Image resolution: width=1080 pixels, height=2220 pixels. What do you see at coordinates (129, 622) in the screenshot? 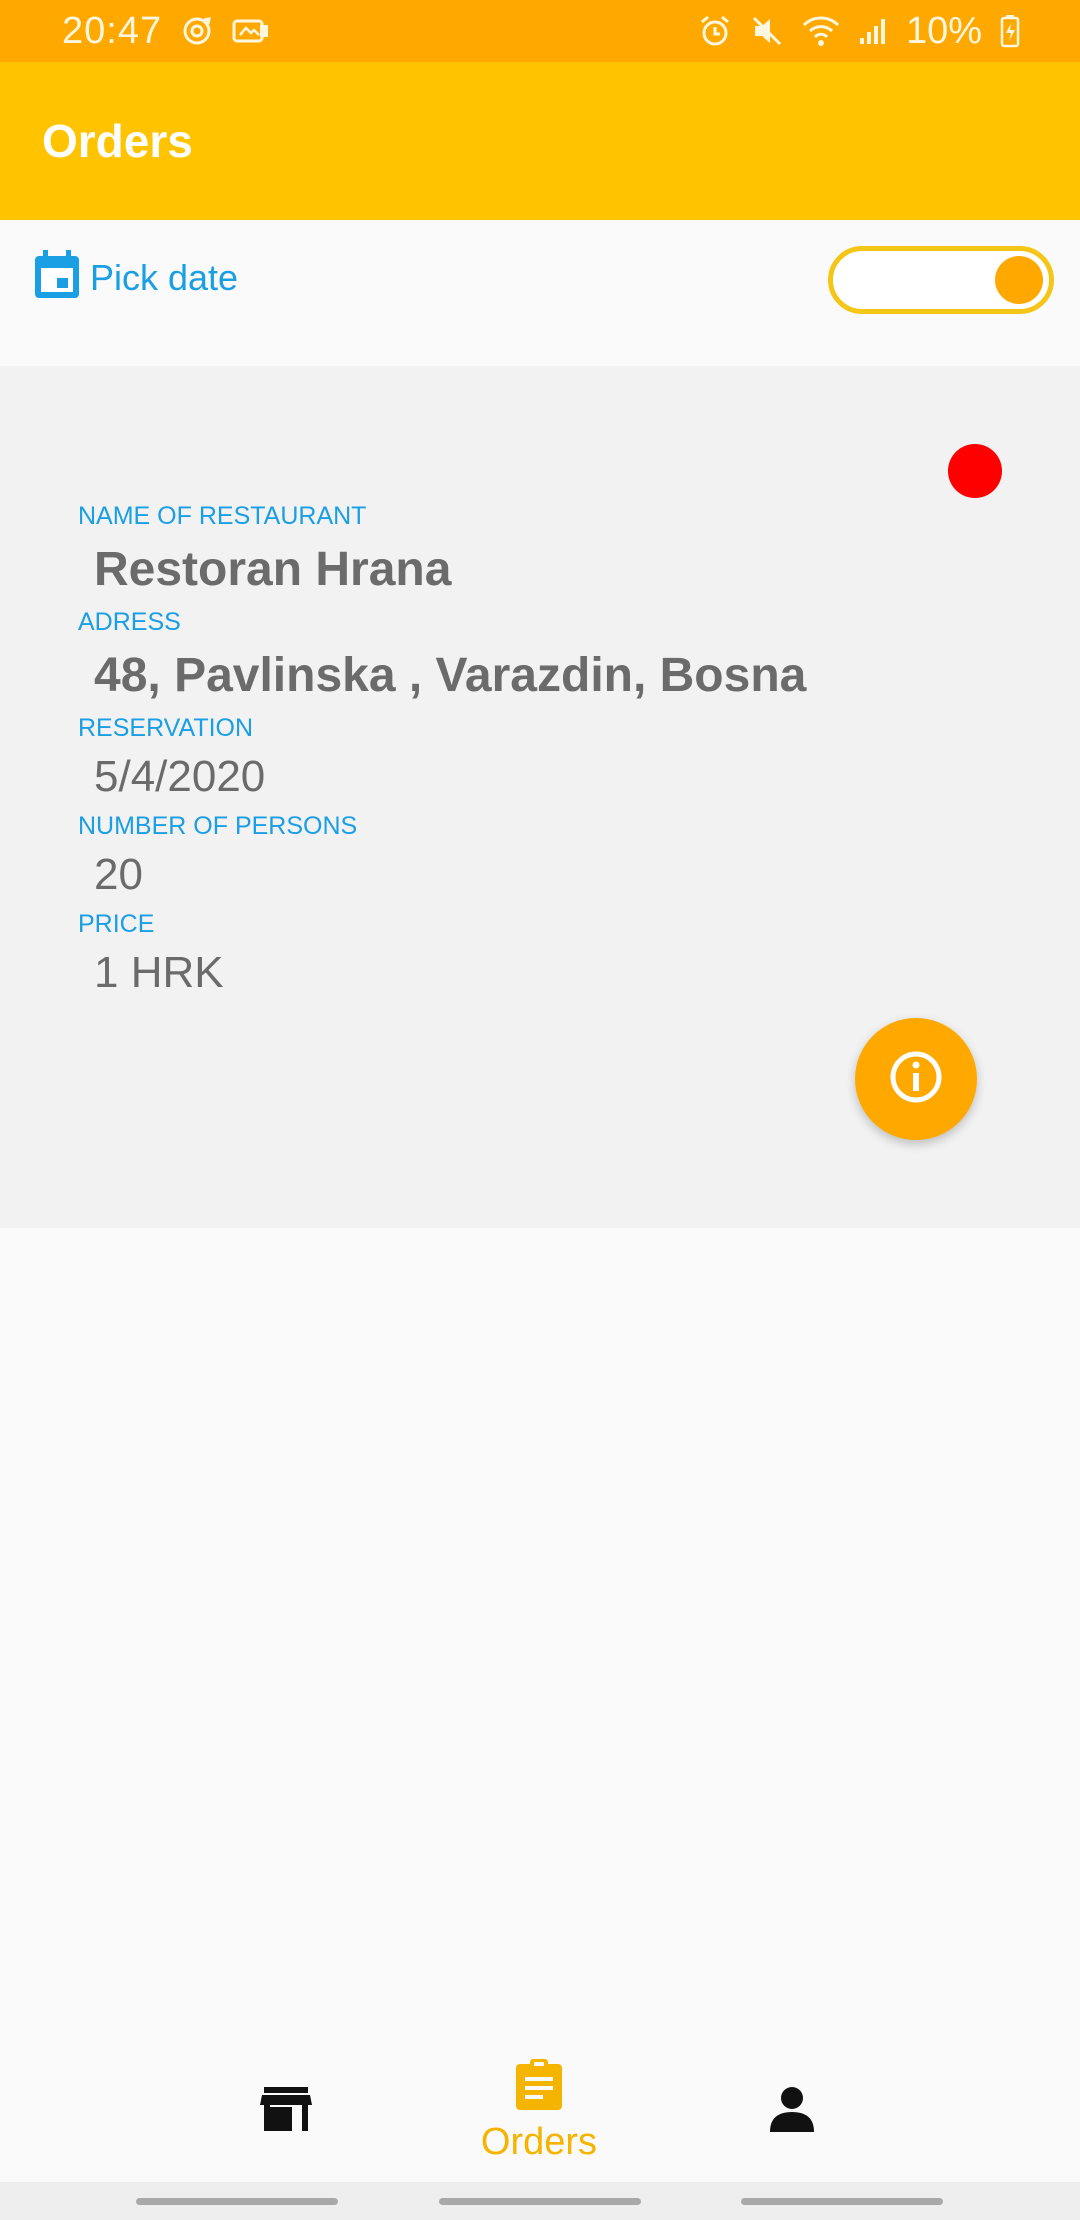
I see `address-label: ADRESS` at bounding box center [129, 622].